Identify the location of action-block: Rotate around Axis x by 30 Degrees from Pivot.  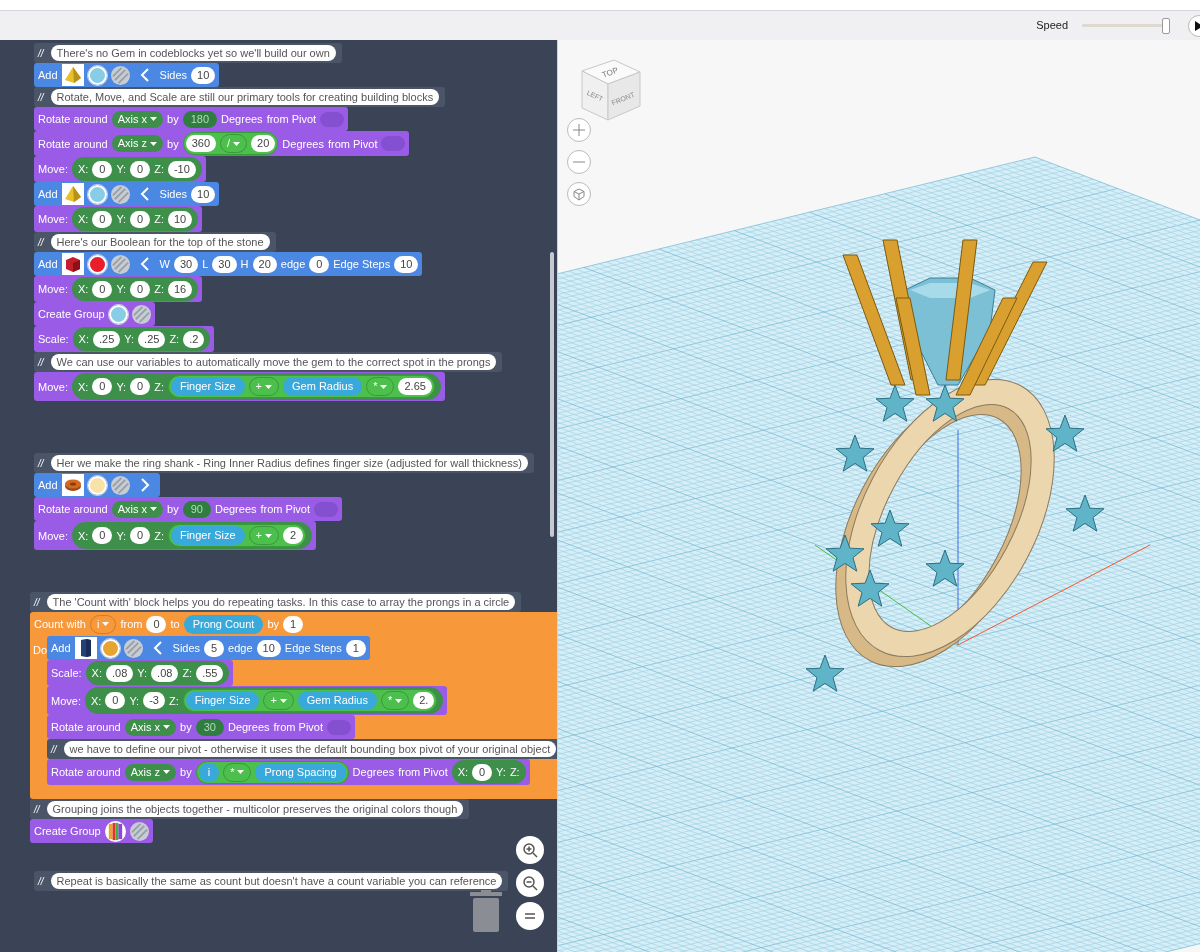
(201, 727).